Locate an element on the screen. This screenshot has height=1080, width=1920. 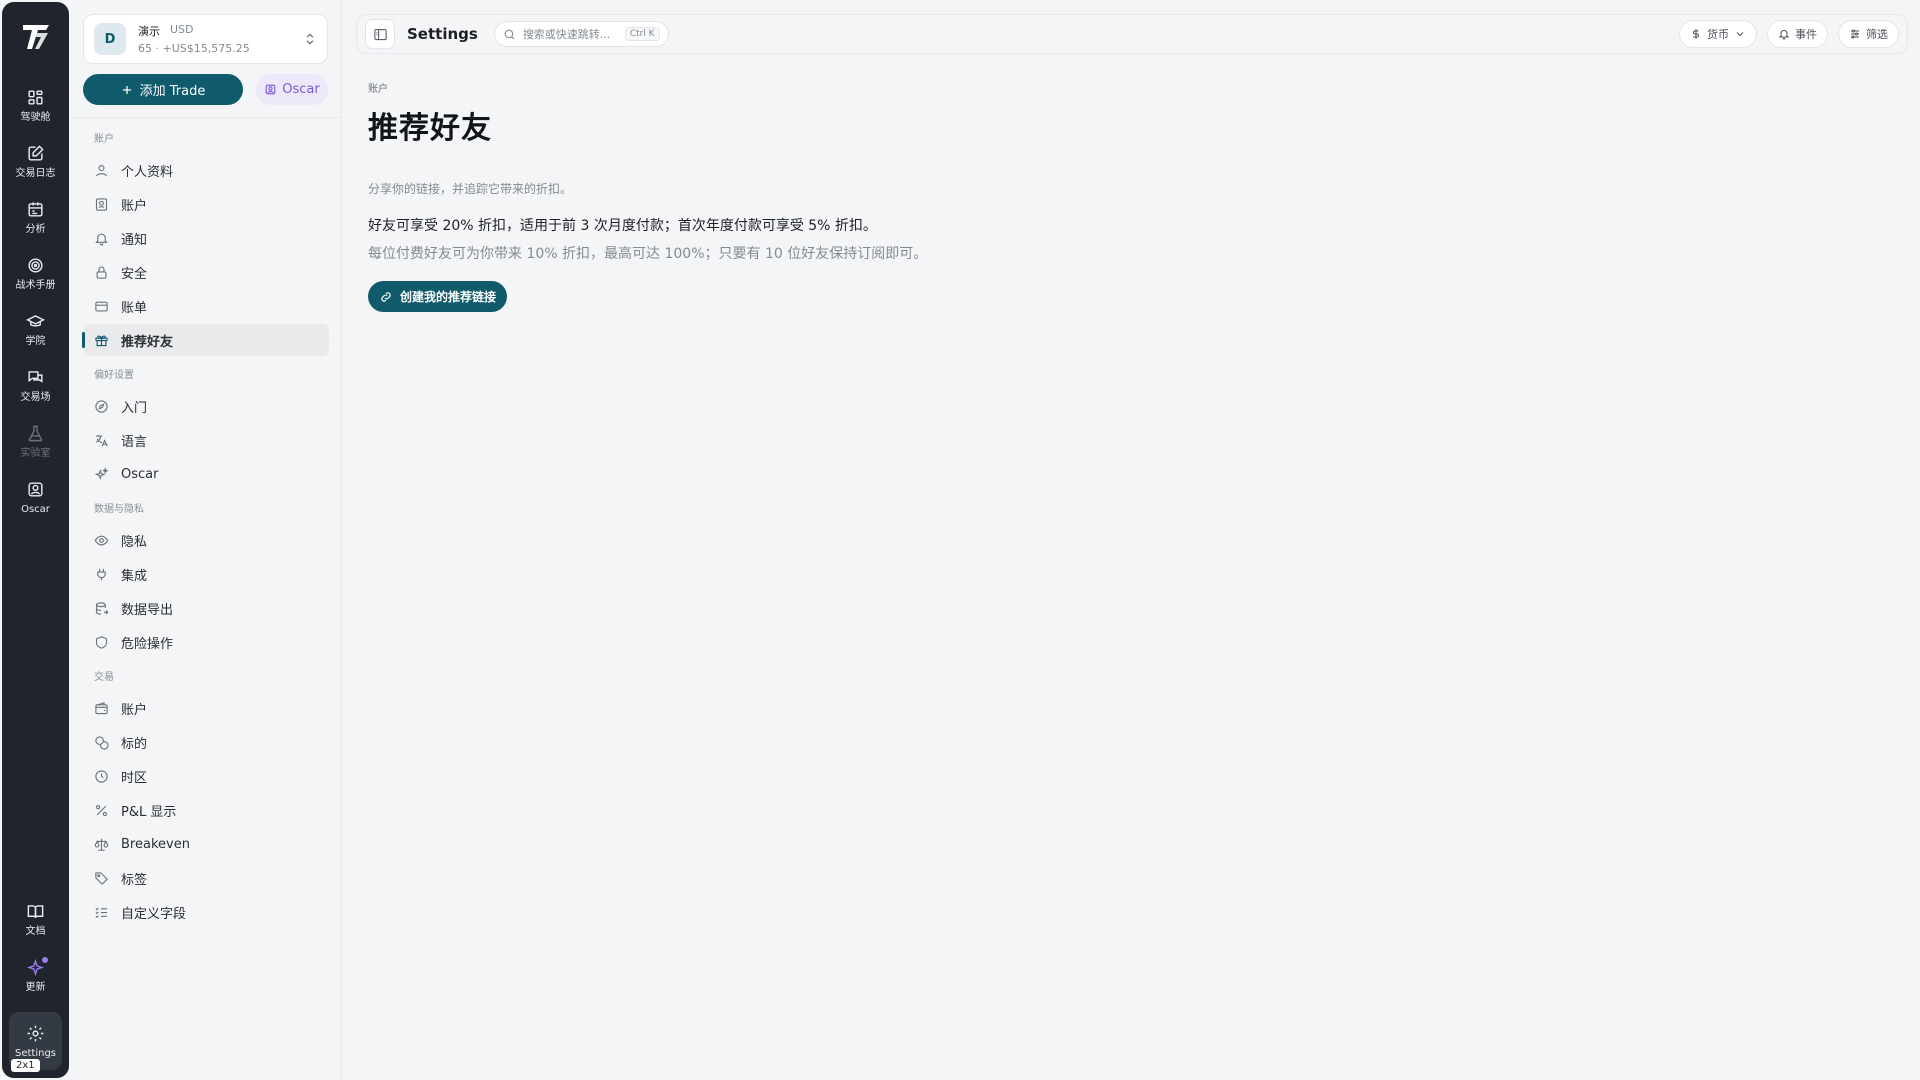
nav-item-label: 账户 is located at coordinates (134, 206).